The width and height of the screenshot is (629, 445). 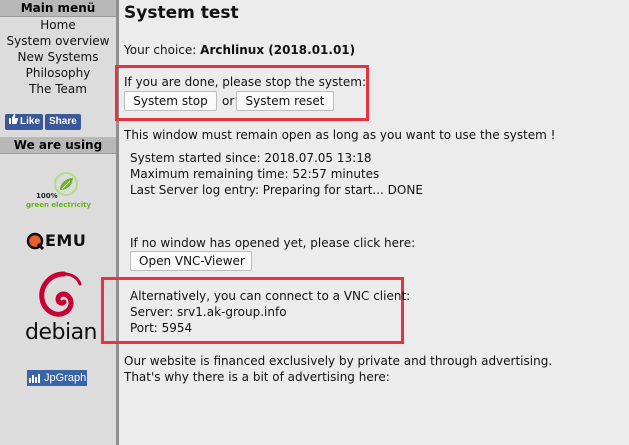 What do you see at coordinates (228, 101) in the screenshot?
I see `or-text: or` at bounding box center [228, 101].